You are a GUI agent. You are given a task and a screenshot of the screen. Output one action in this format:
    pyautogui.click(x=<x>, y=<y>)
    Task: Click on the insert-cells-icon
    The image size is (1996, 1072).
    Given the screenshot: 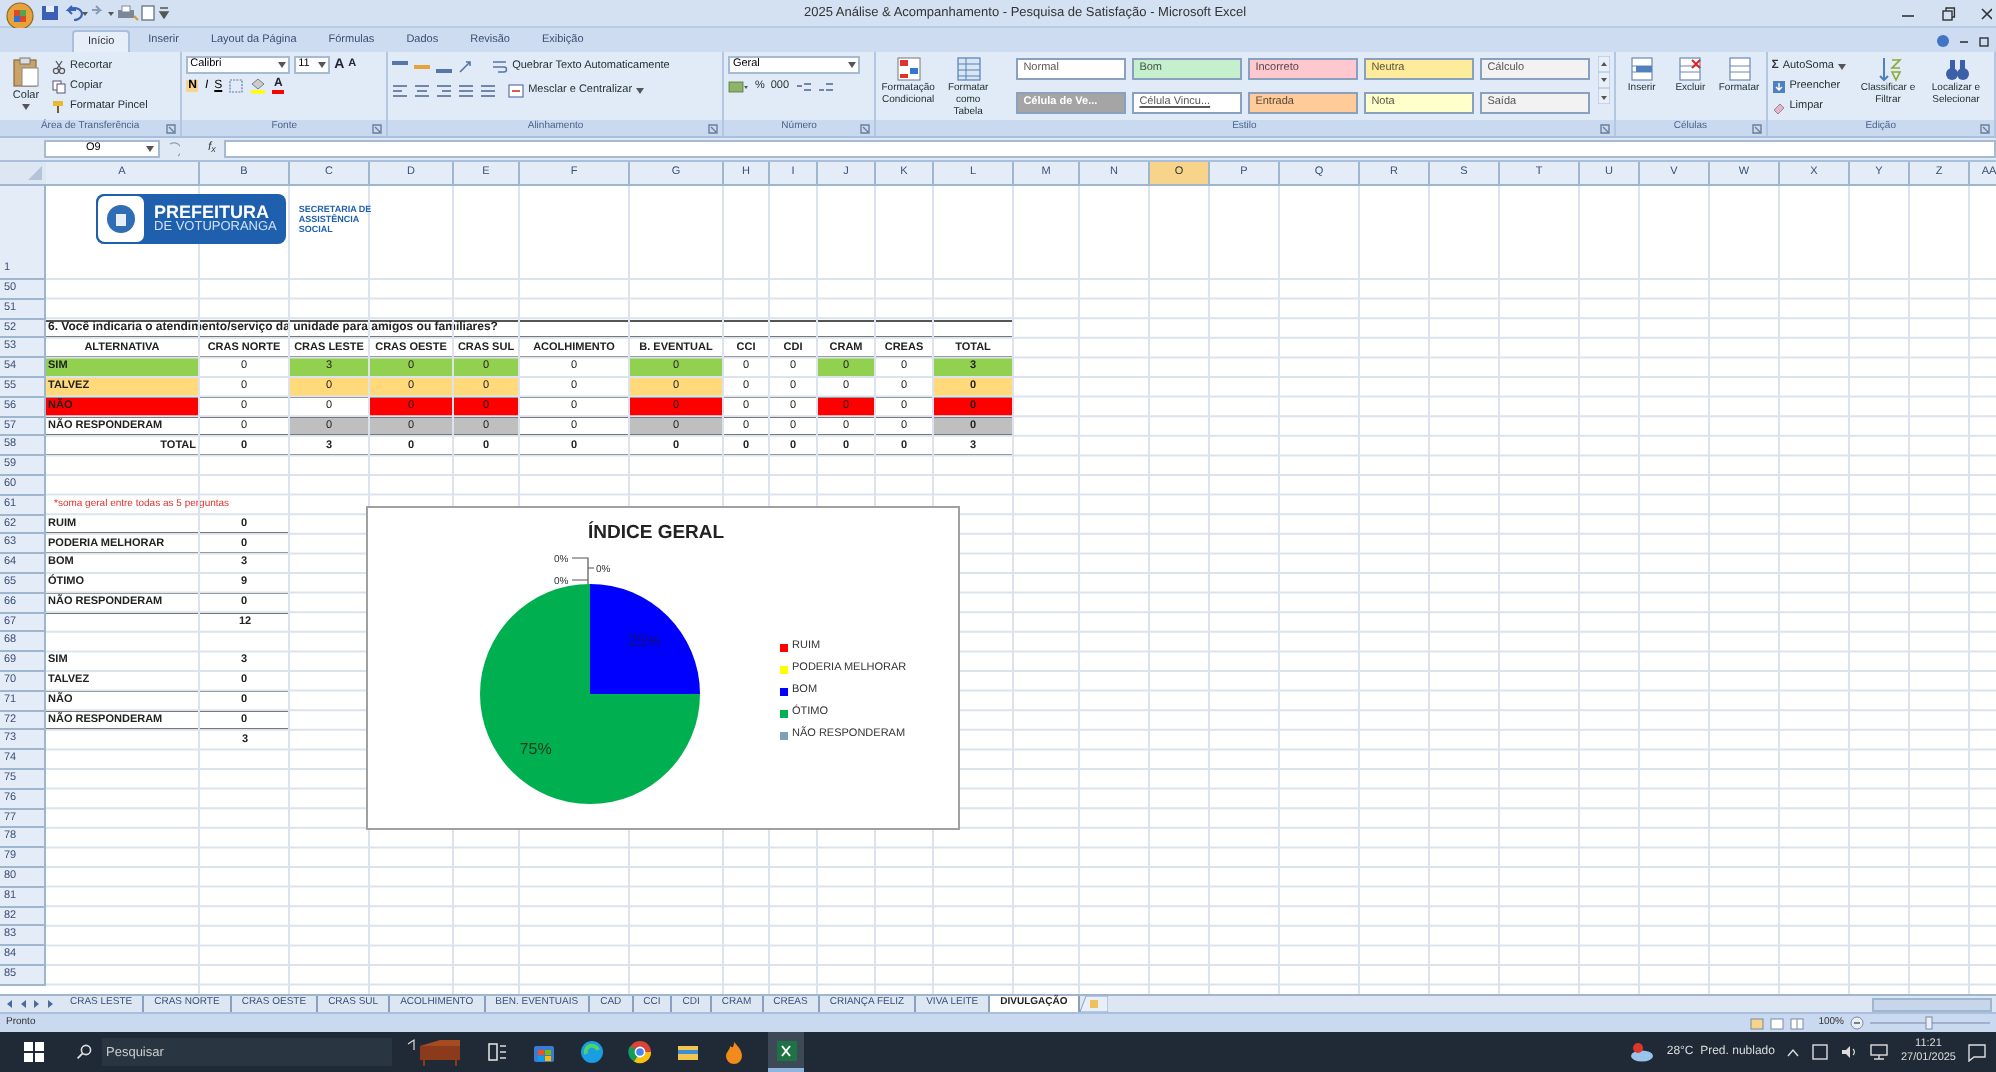 What is the action you would take?
    pyautogui.click(x=1641, y=69)
    